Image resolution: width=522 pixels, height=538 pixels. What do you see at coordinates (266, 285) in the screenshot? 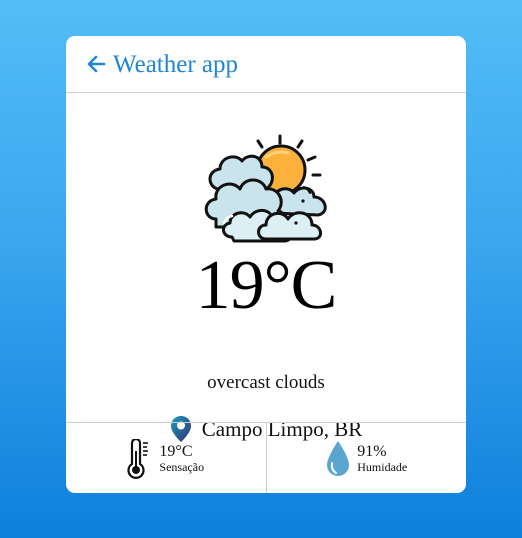
I see `temperature-display: 19°C` at bounding box center [266, 285].